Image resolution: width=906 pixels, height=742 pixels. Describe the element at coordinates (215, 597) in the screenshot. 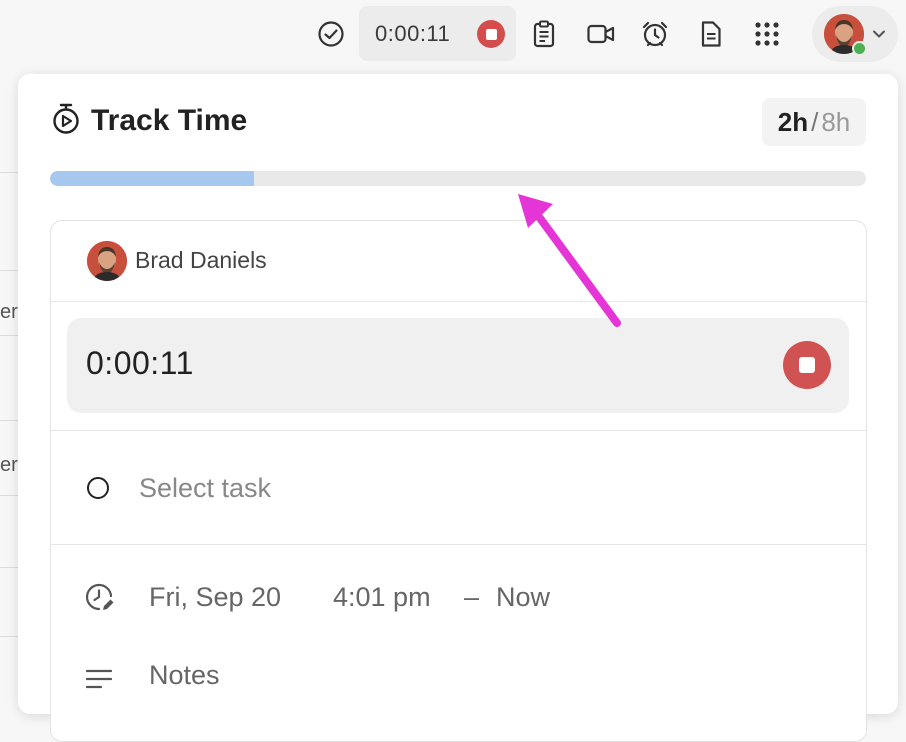

I see `entry-date: Fri, Sep 20` at that location.